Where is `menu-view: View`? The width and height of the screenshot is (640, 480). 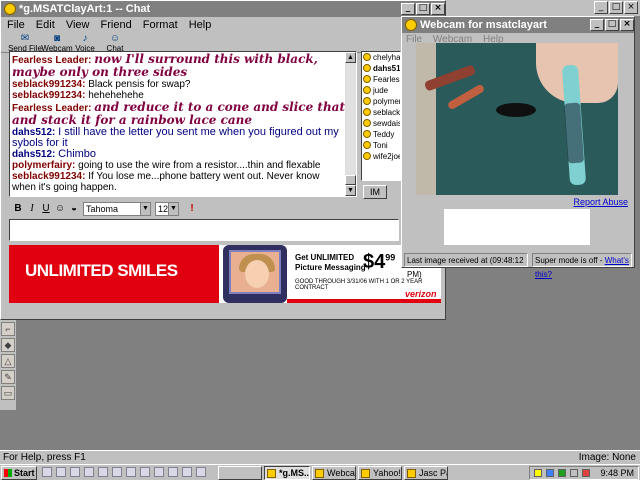 menu-view: View is located at coordinates (78, 25).